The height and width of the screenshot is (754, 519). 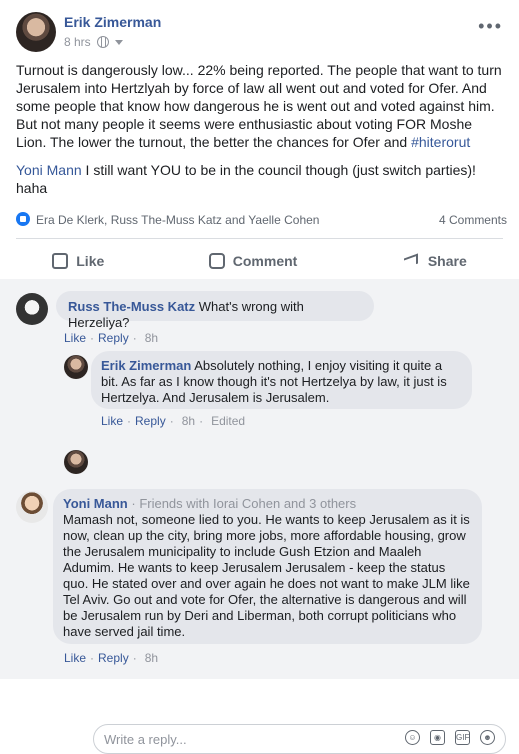 I want to click on globe-icon, so click(x=102, y=42).